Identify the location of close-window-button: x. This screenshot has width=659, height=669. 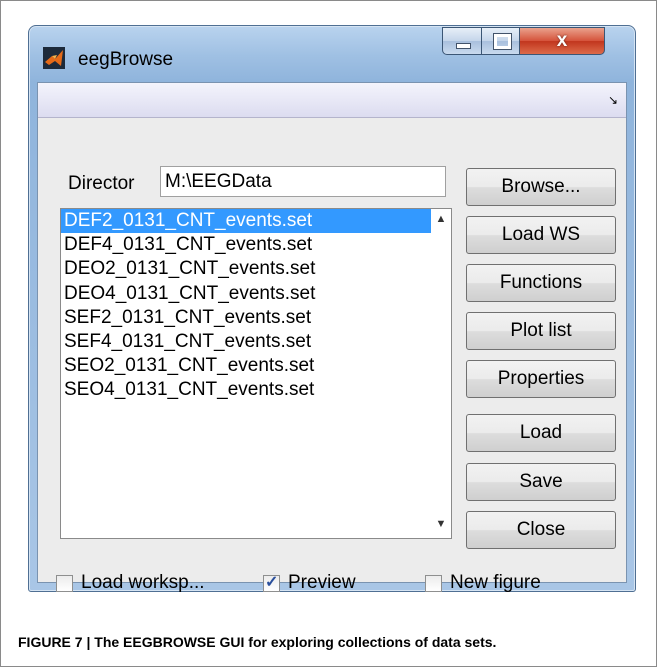
(562, 41).